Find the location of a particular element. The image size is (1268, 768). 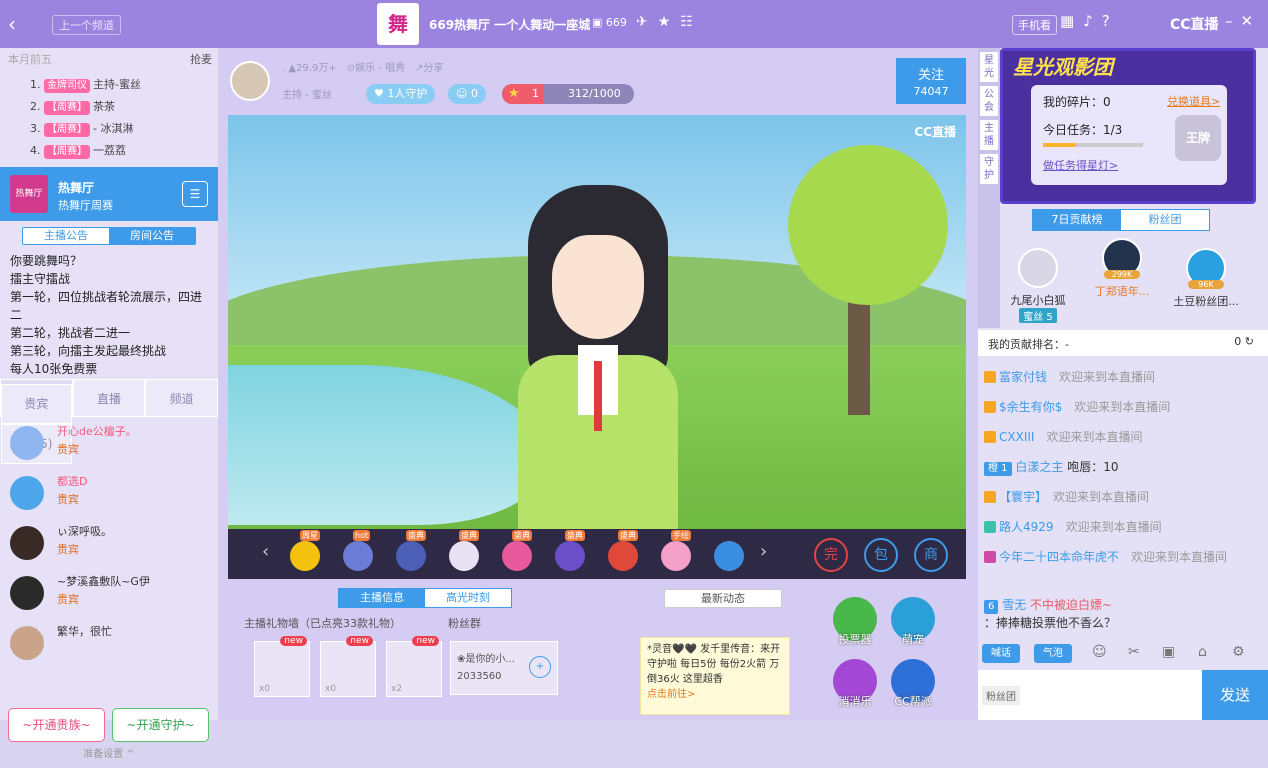

rank-item: 1. 金牌司仪 主持-蜜丝 is located at coordinates (109, 85).